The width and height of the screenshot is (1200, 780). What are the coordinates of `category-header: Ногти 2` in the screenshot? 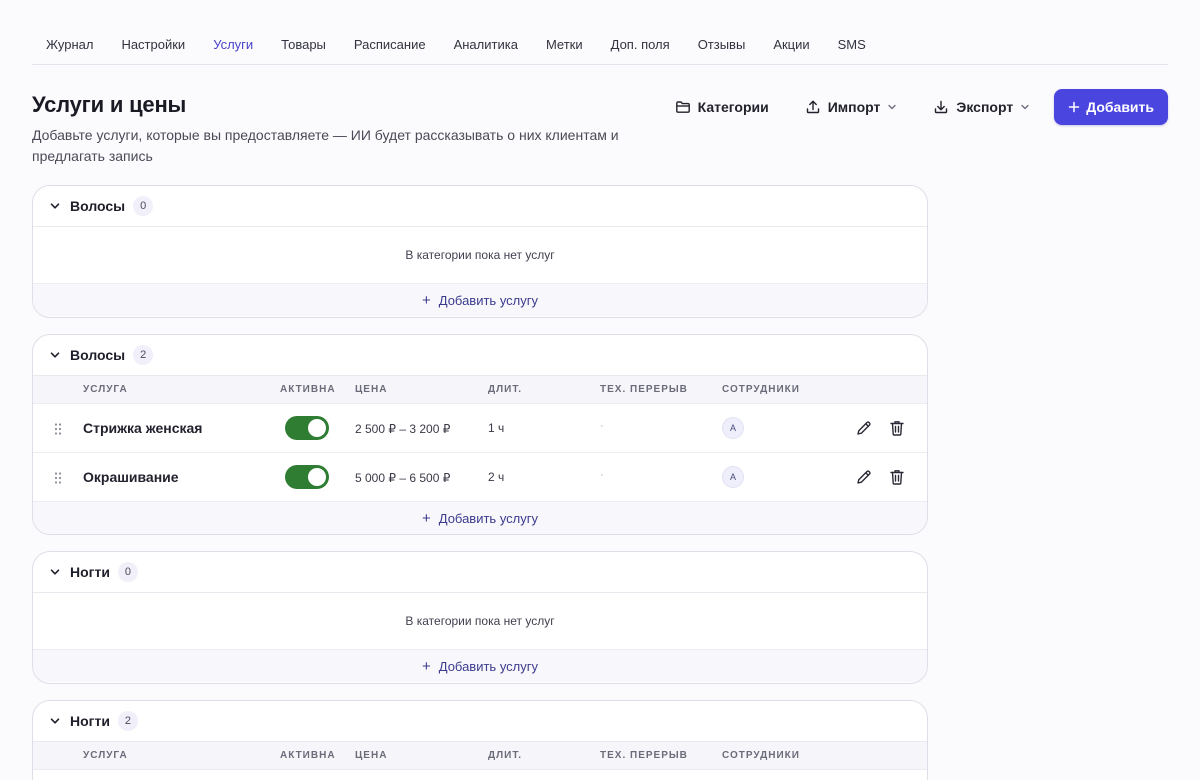 It's located at (480, 721).